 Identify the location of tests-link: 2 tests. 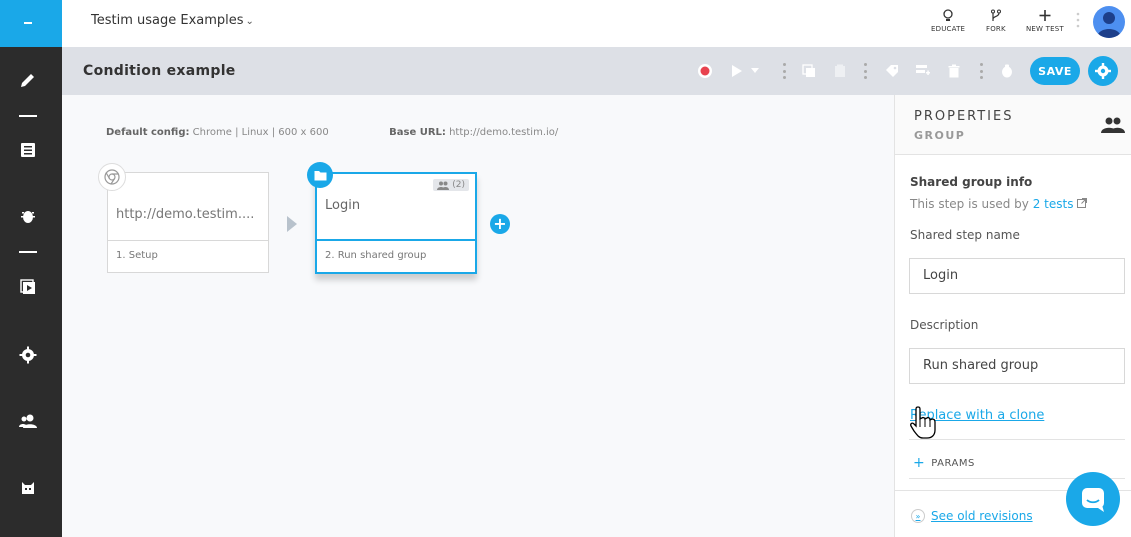
(1053, 204).